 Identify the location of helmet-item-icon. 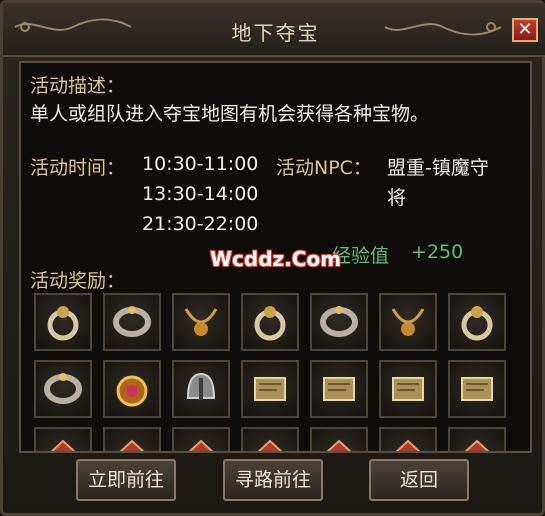
(201, 386).